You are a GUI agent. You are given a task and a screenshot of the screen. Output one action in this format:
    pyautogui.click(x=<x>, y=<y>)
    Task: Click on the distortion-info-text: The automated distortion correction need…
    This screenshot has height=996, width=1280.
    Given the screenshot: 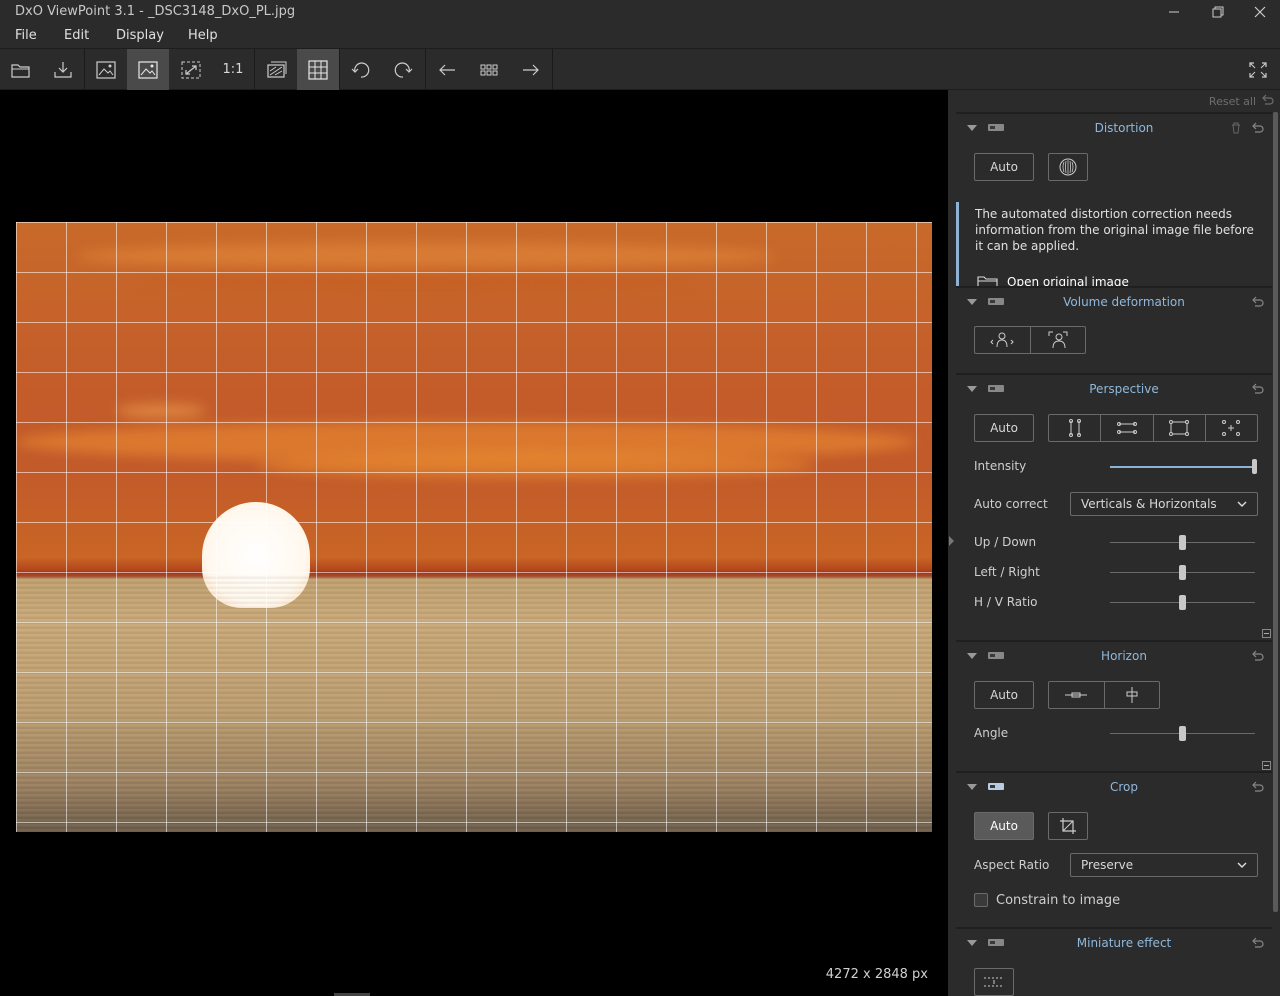 What is the action you would take?
    pyautogui.click(x=1114, y=230)
    